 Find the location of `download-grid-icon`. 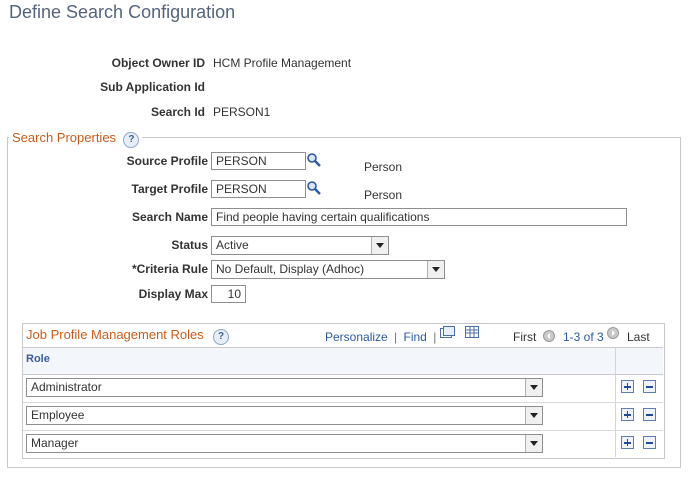

download-grid-icon is located at coordinates (472, 332).